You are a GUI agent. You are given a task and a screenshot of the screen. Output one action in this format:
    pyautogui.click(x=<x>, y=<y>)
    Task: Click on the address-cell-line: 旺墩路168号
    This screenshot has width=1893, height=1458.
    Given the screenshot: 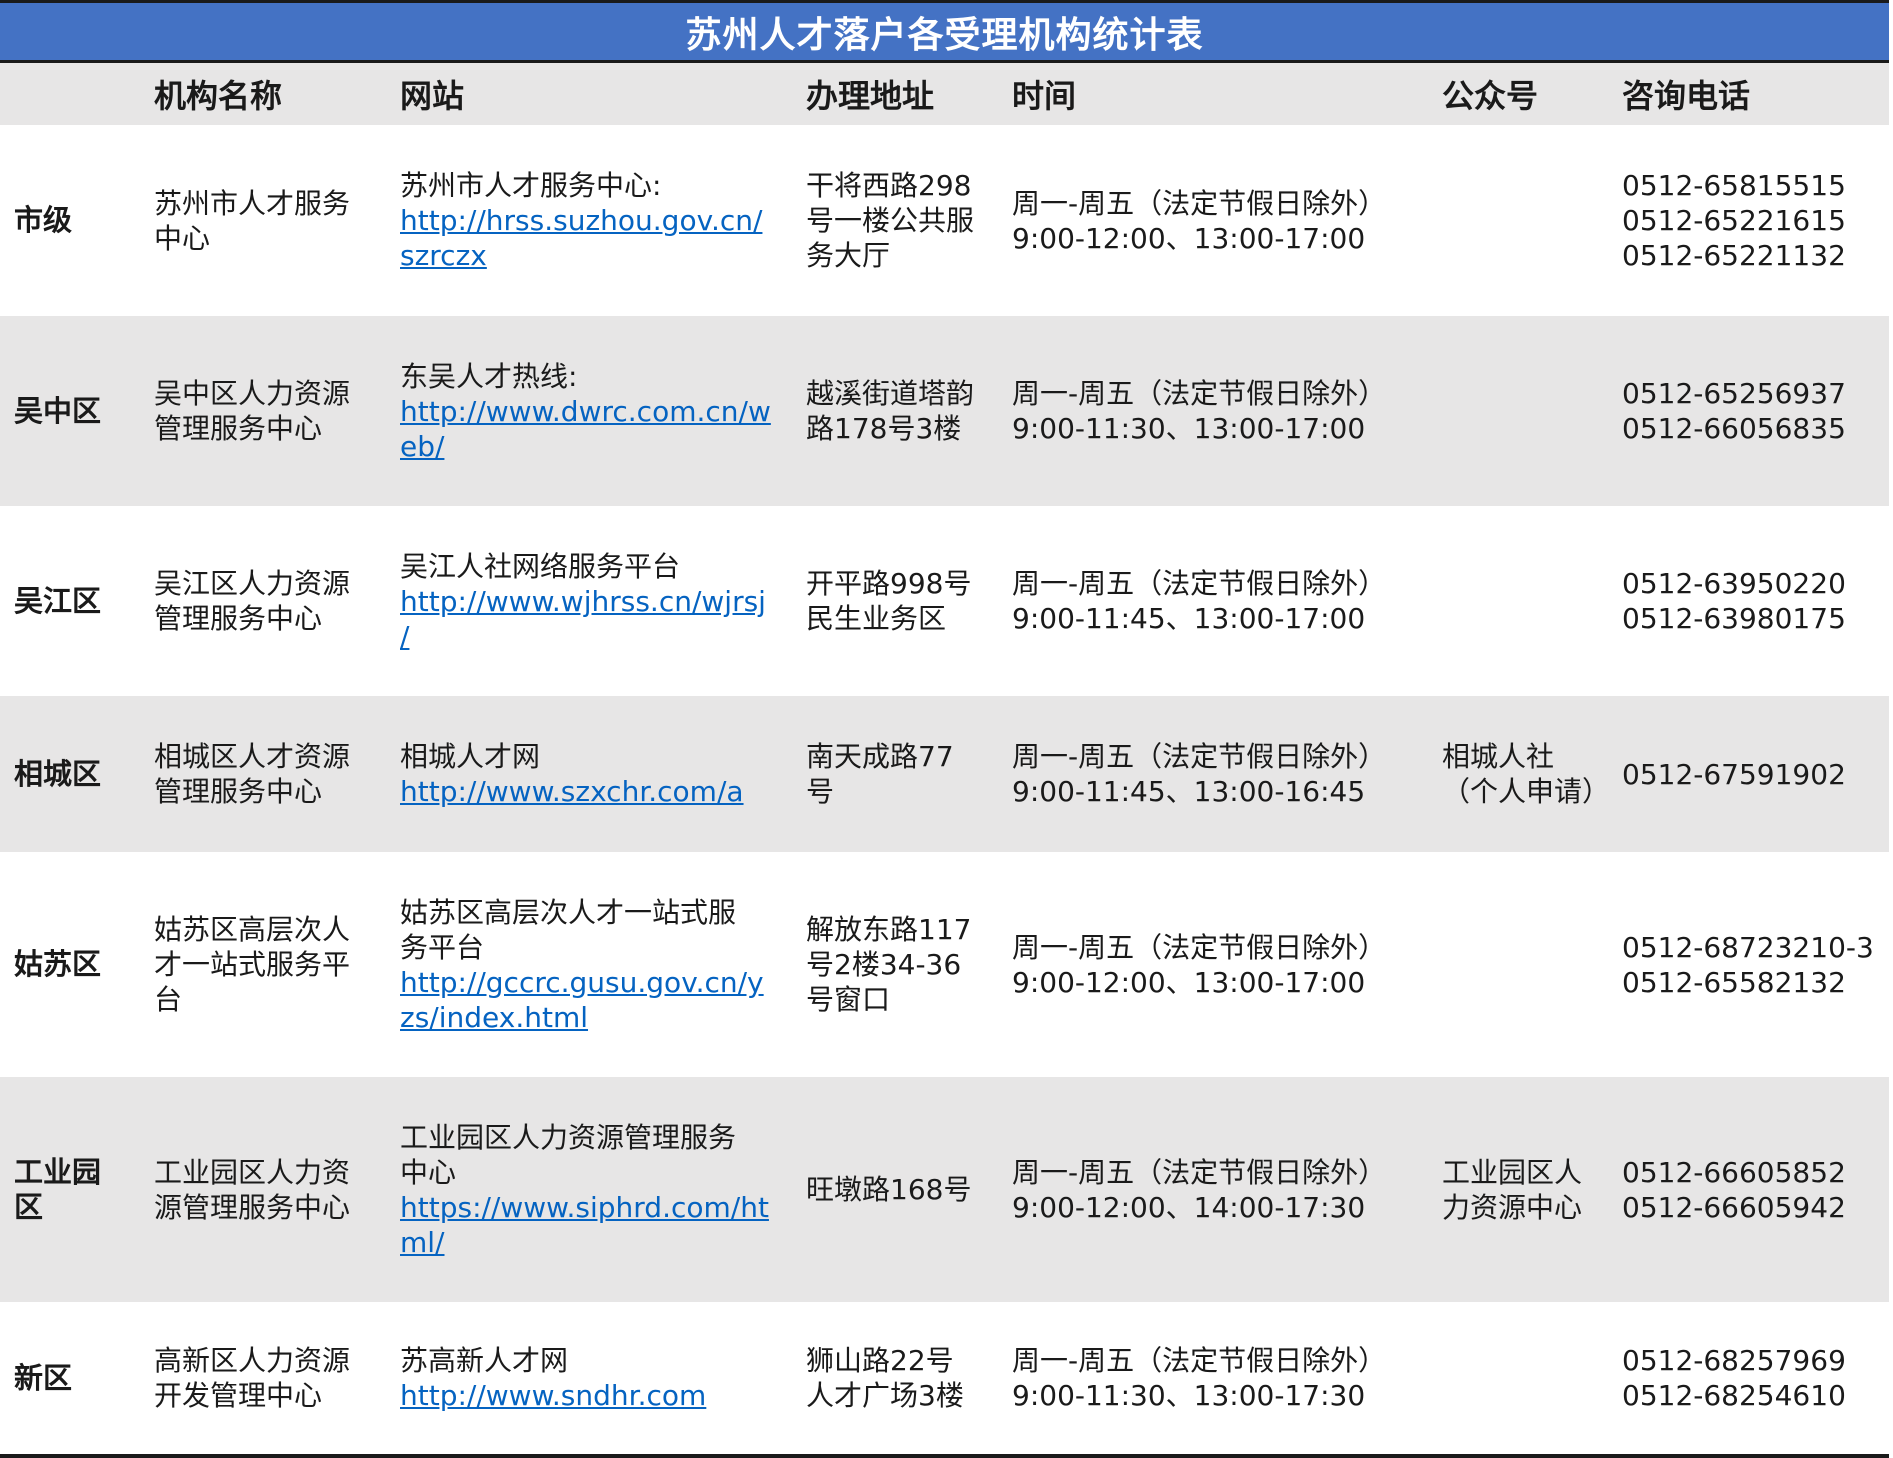 What is the action you would take?
    pyautogui.click(x=889, y=1189)
    